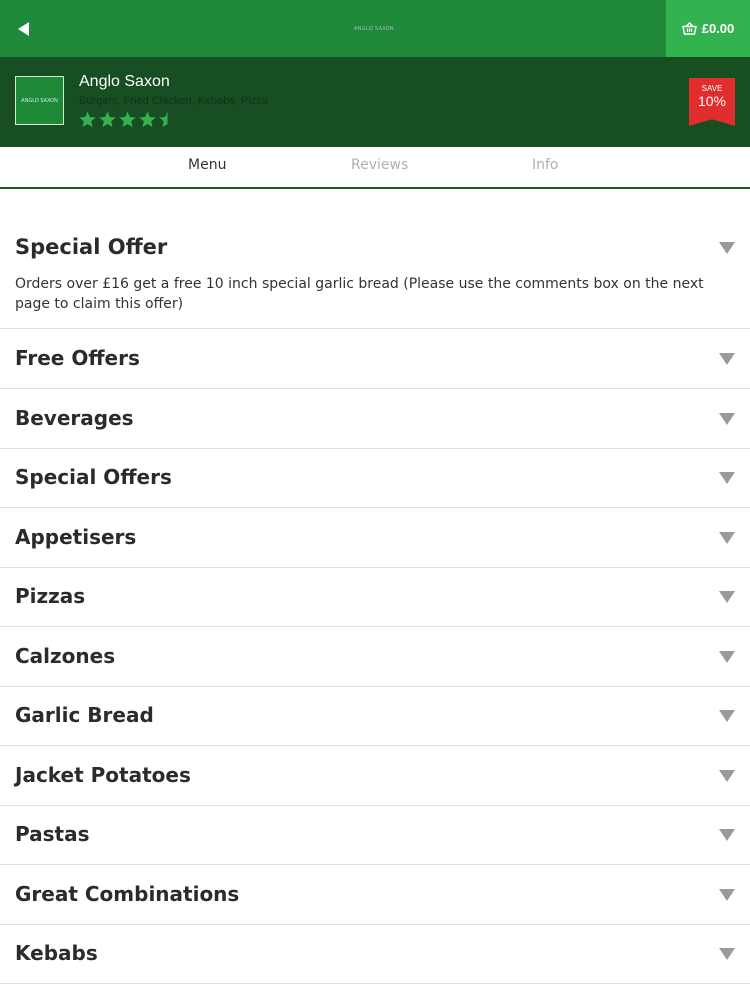 This screenshot has height=1000, width=750. I want to click on tab-menu: Menu, so click(207, 165).